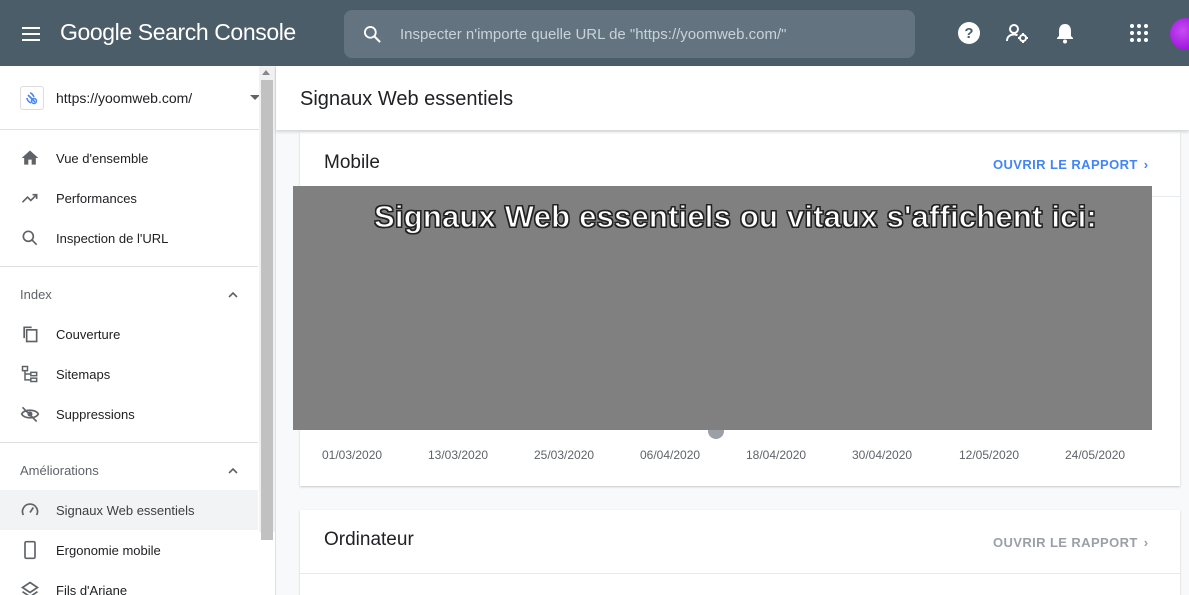  What do you see at coordinates (30, 414) in the screenshot?
I see `visibility-off-icon` at bounding box center [30, 414].